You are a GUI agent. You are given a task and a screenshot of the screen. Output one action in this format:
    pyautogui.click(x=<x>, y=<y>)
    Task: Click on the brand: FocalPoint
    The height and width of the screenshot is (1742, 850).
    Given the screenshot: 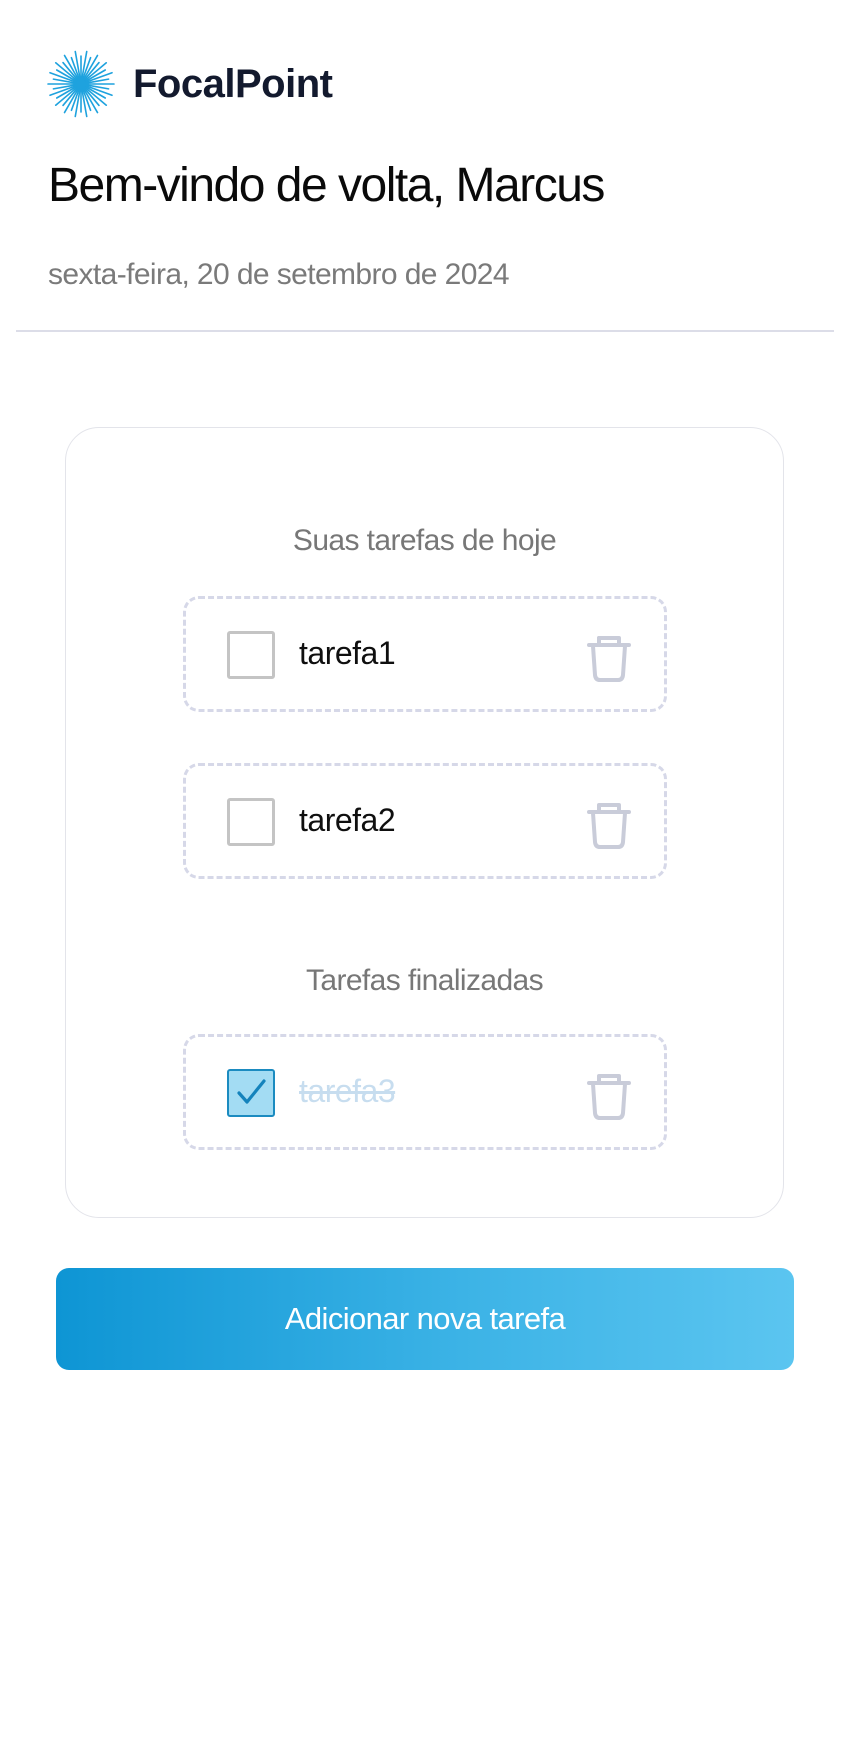 What is the action you would take?
    pyautogui.click(x=190, y=84)
    